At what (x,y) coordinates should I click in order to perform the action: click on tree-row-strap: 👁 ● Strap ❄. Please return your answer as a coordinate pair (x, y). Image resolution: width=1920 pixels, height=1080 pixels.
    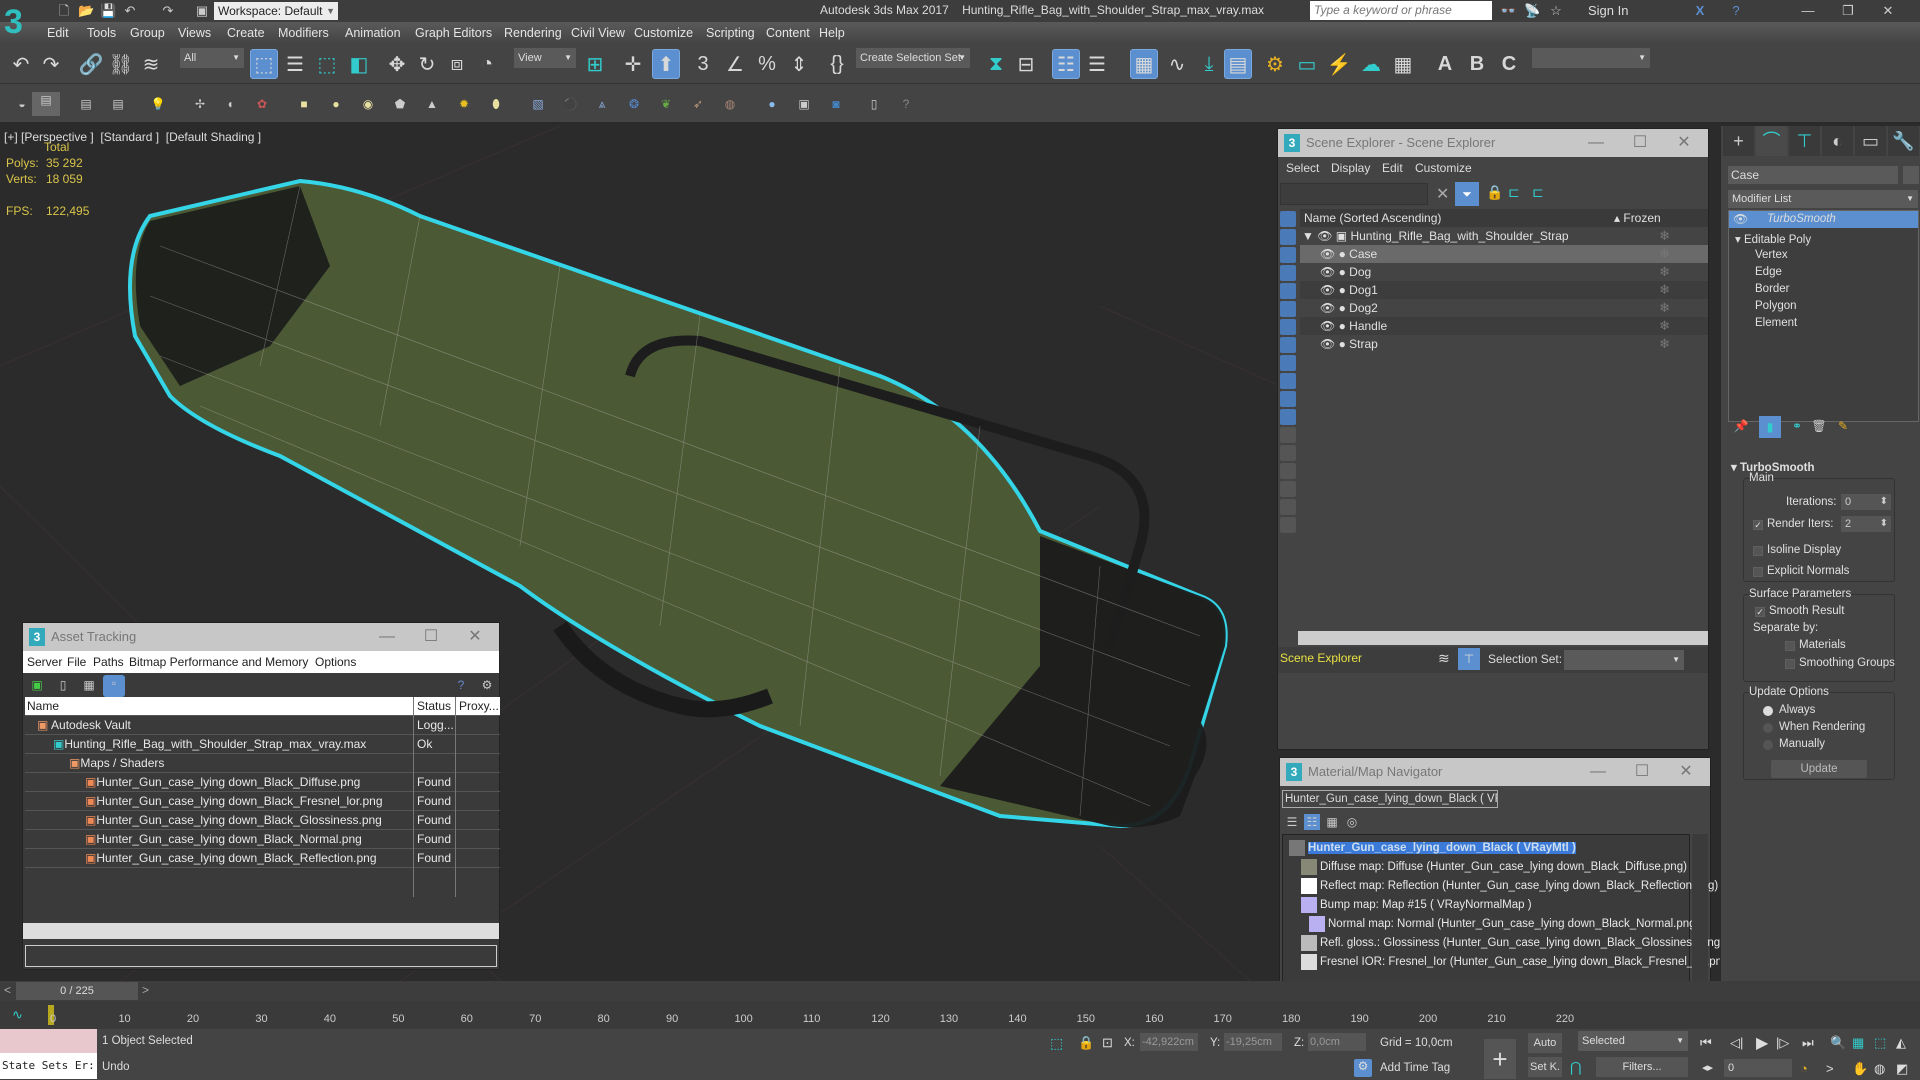
    Looking at the image, I should click on (1504, 344).